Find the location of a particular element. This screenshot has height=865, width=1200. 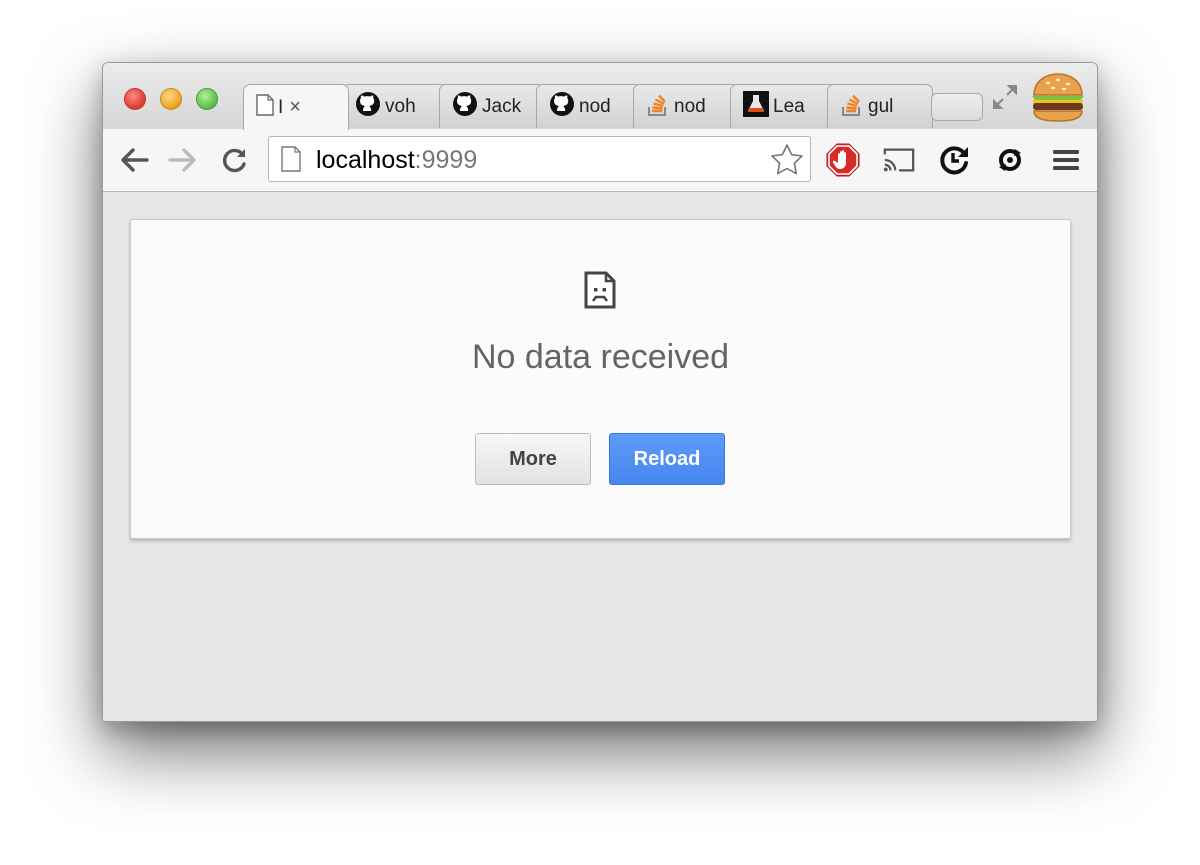

tab-github-voh: voh is located at coordinates (395, 106).